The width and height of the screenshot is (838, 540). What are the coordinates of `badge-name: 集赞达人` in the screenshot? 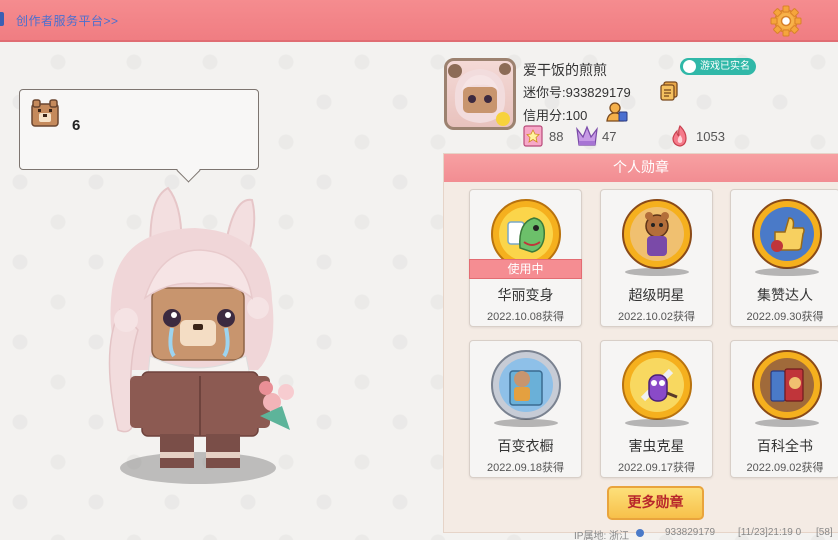 It's located at (785, 295).